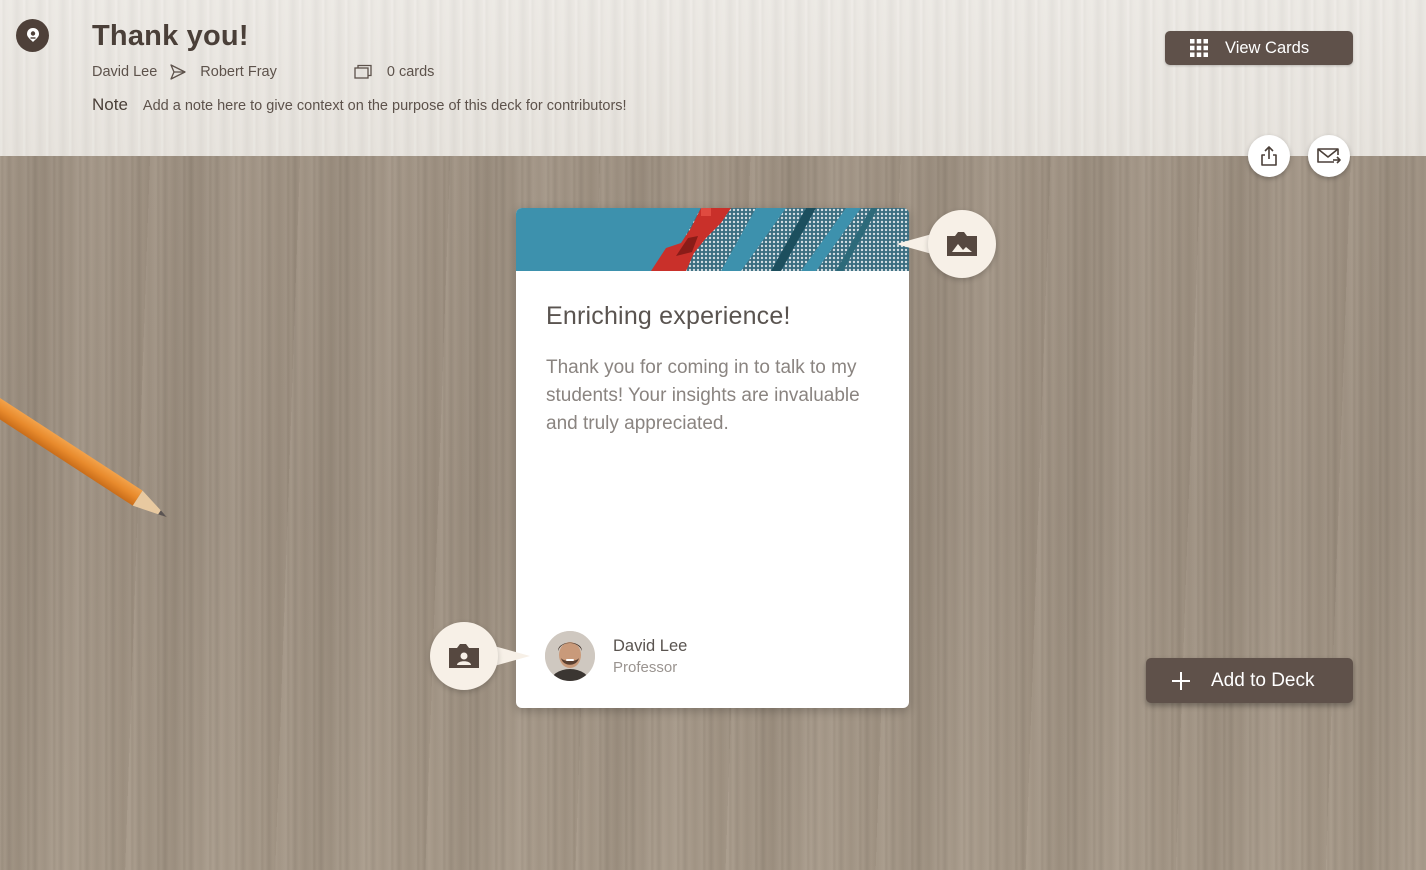 The image size is (1426, 870). Describe the element at coordinates (650, 645) in the screenshot. I see `author-name: David Lee` at that location.